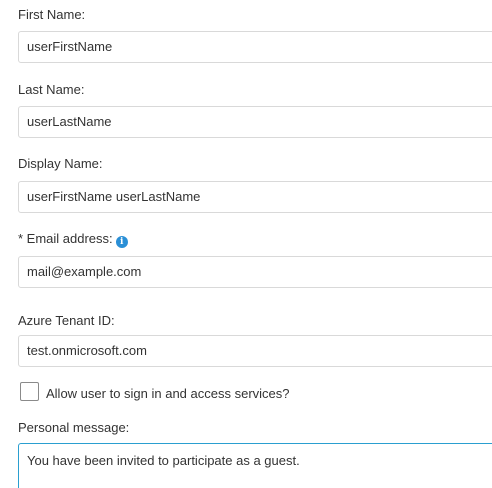 This screenshot has width=492, height=488. Describe the element at coordinates (29, 391) in the screenshot. I see `allow-signin-checkbox` at that location.